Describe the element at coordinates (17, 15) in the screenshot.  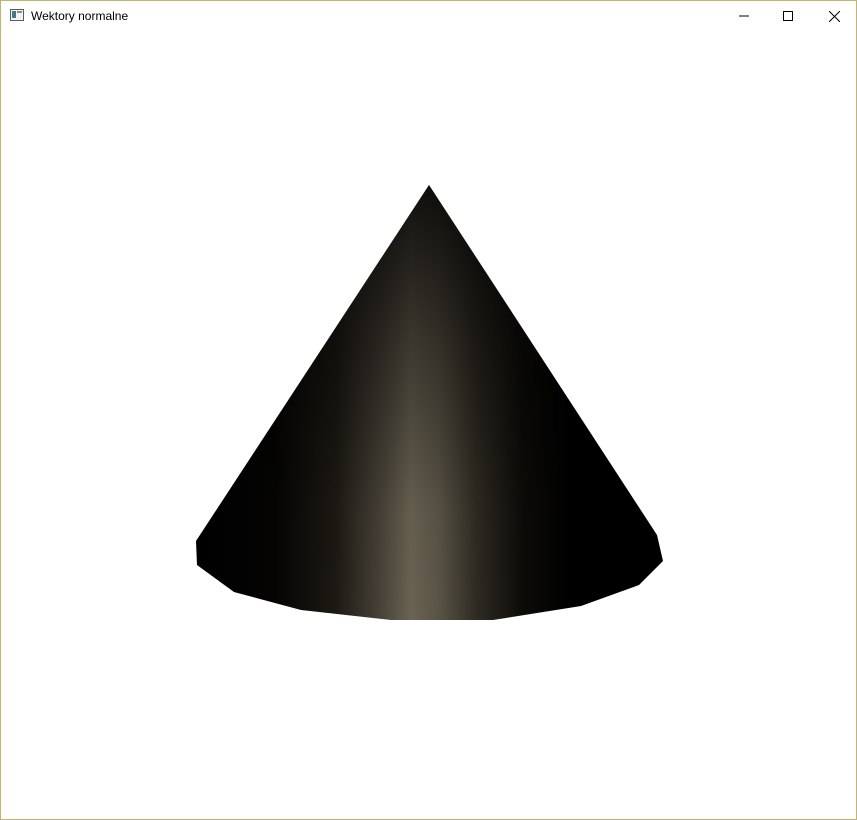
I see `app-window-icon` at that location.